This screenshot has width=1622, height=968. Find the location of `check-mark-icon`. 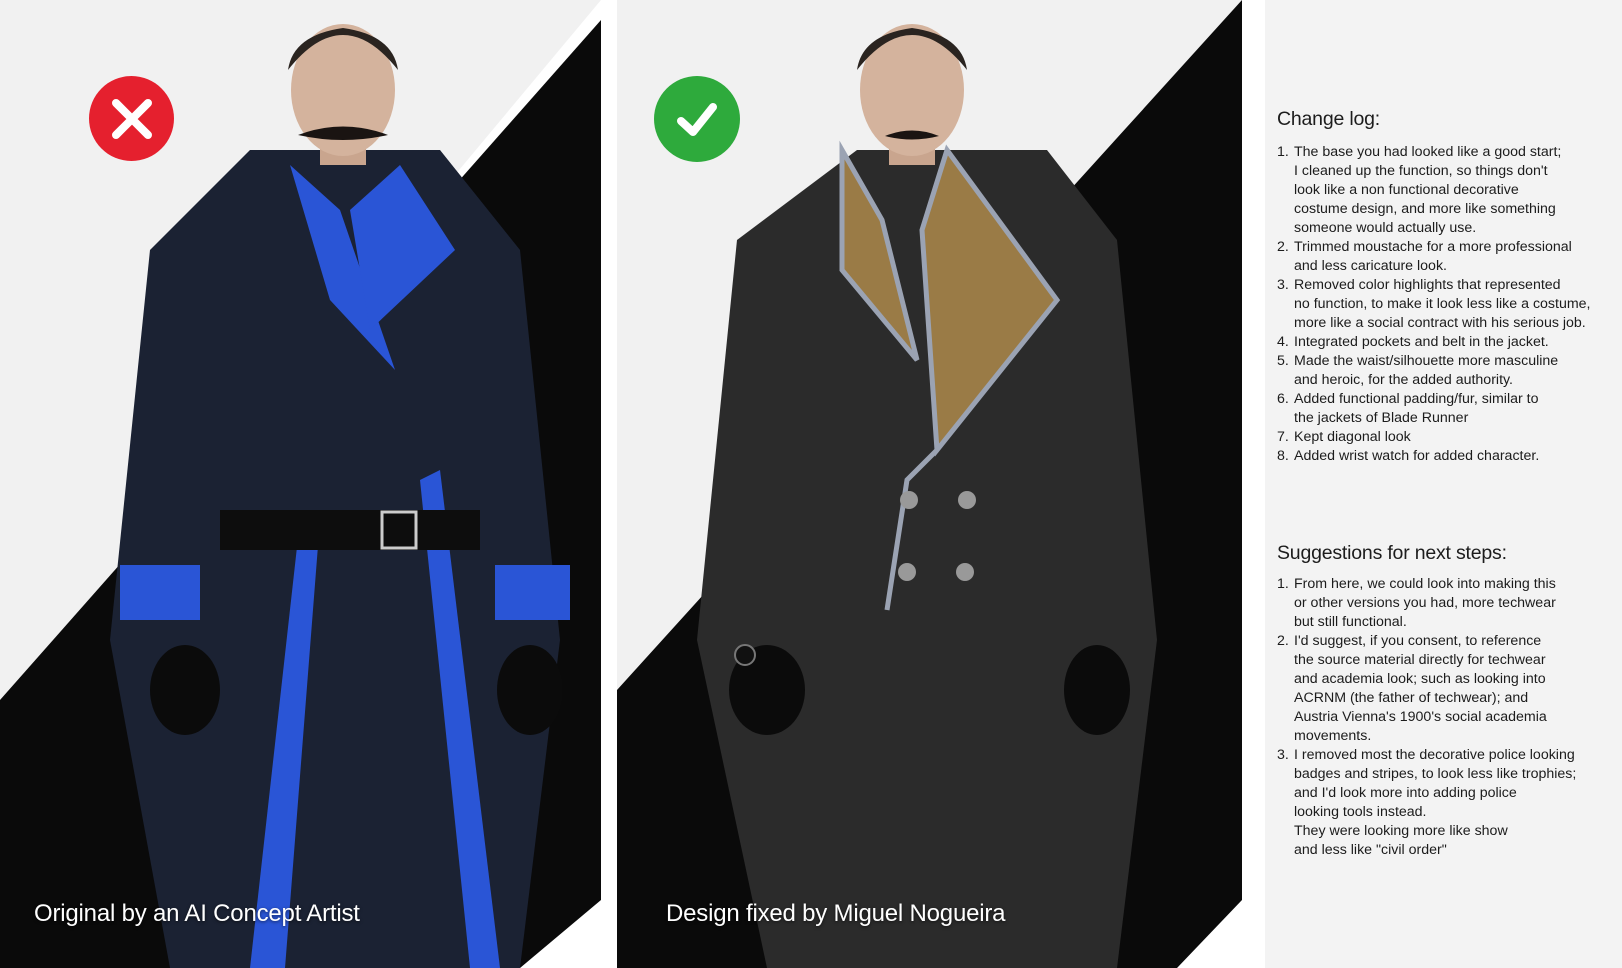

check-mark-icon is located at coordinates (697, 119).